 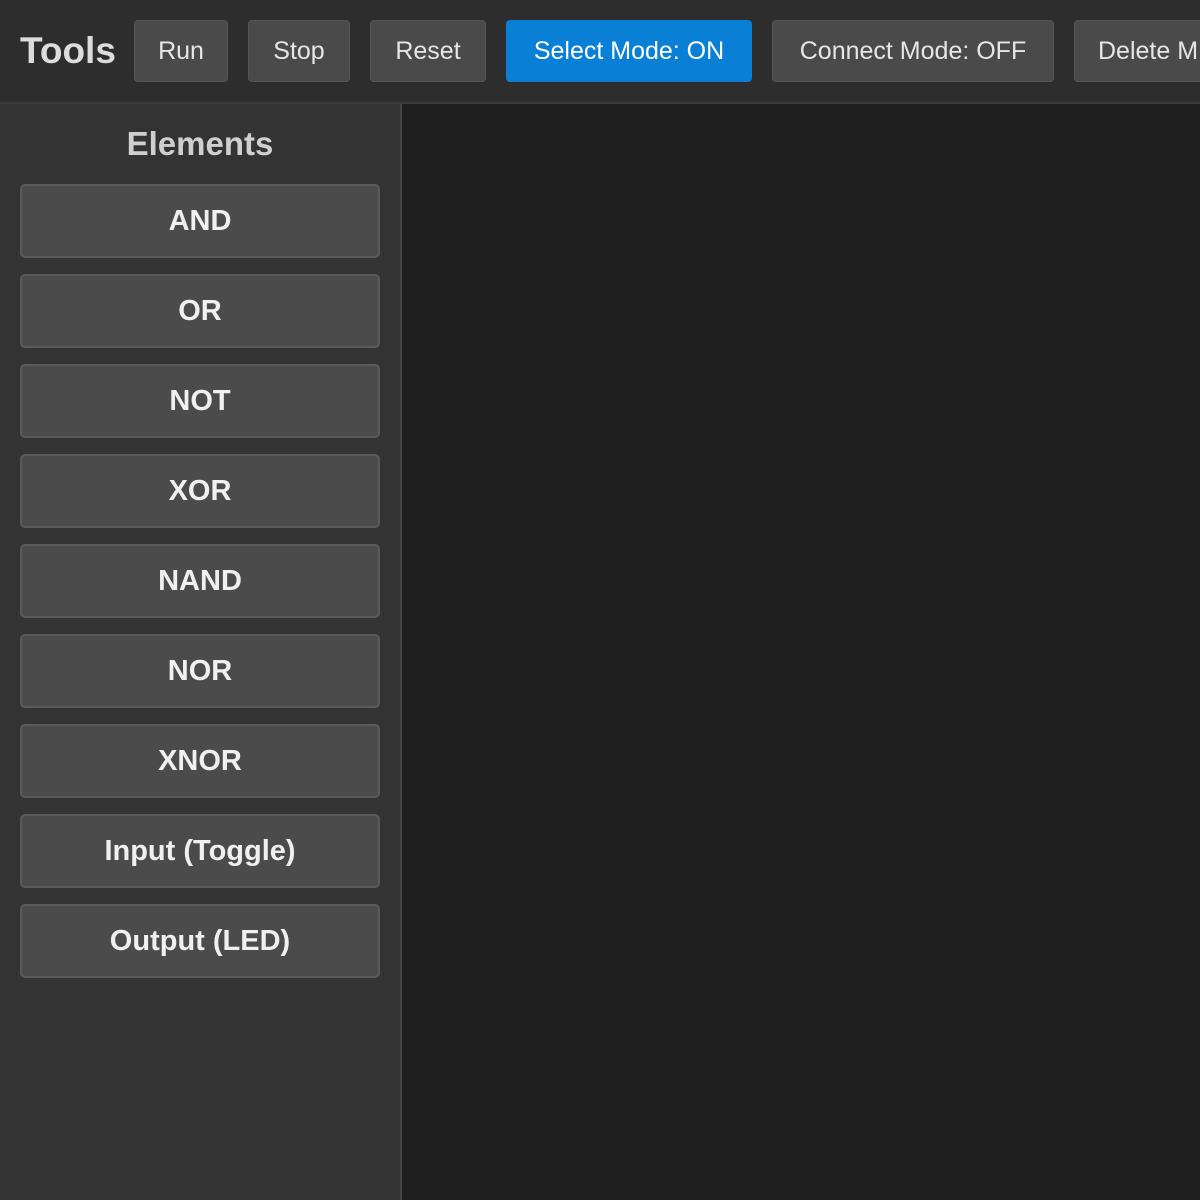 I want to click on element-button-nor: NOR, so click(x=200, y=671).